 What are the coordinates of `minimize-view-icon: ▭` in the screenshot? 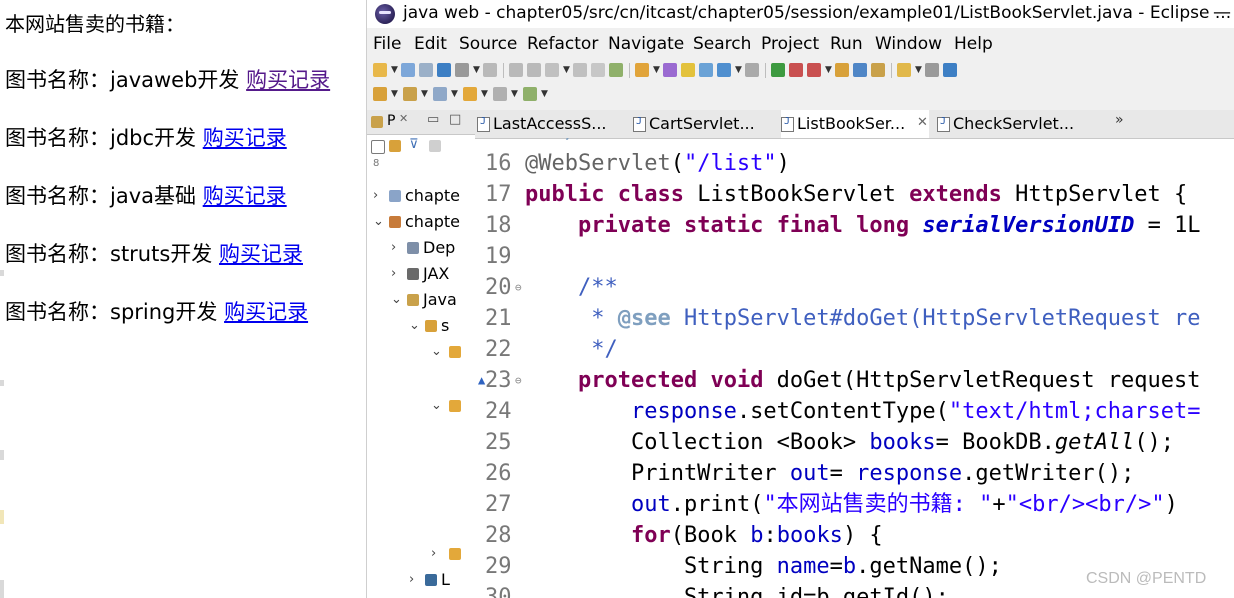 It's located at (433, 119).